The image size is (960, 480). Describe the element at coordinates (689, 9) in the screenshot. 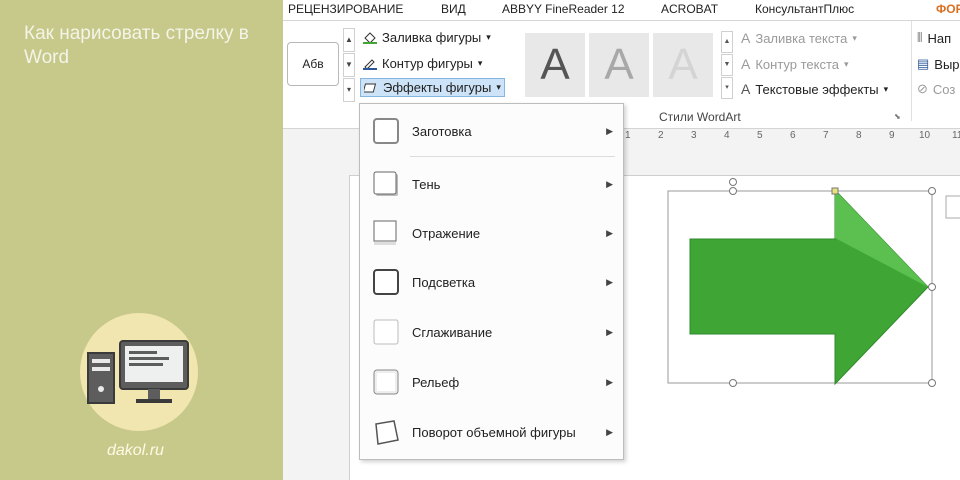

I see `tab-acrobat: ACROBAT` at that location.